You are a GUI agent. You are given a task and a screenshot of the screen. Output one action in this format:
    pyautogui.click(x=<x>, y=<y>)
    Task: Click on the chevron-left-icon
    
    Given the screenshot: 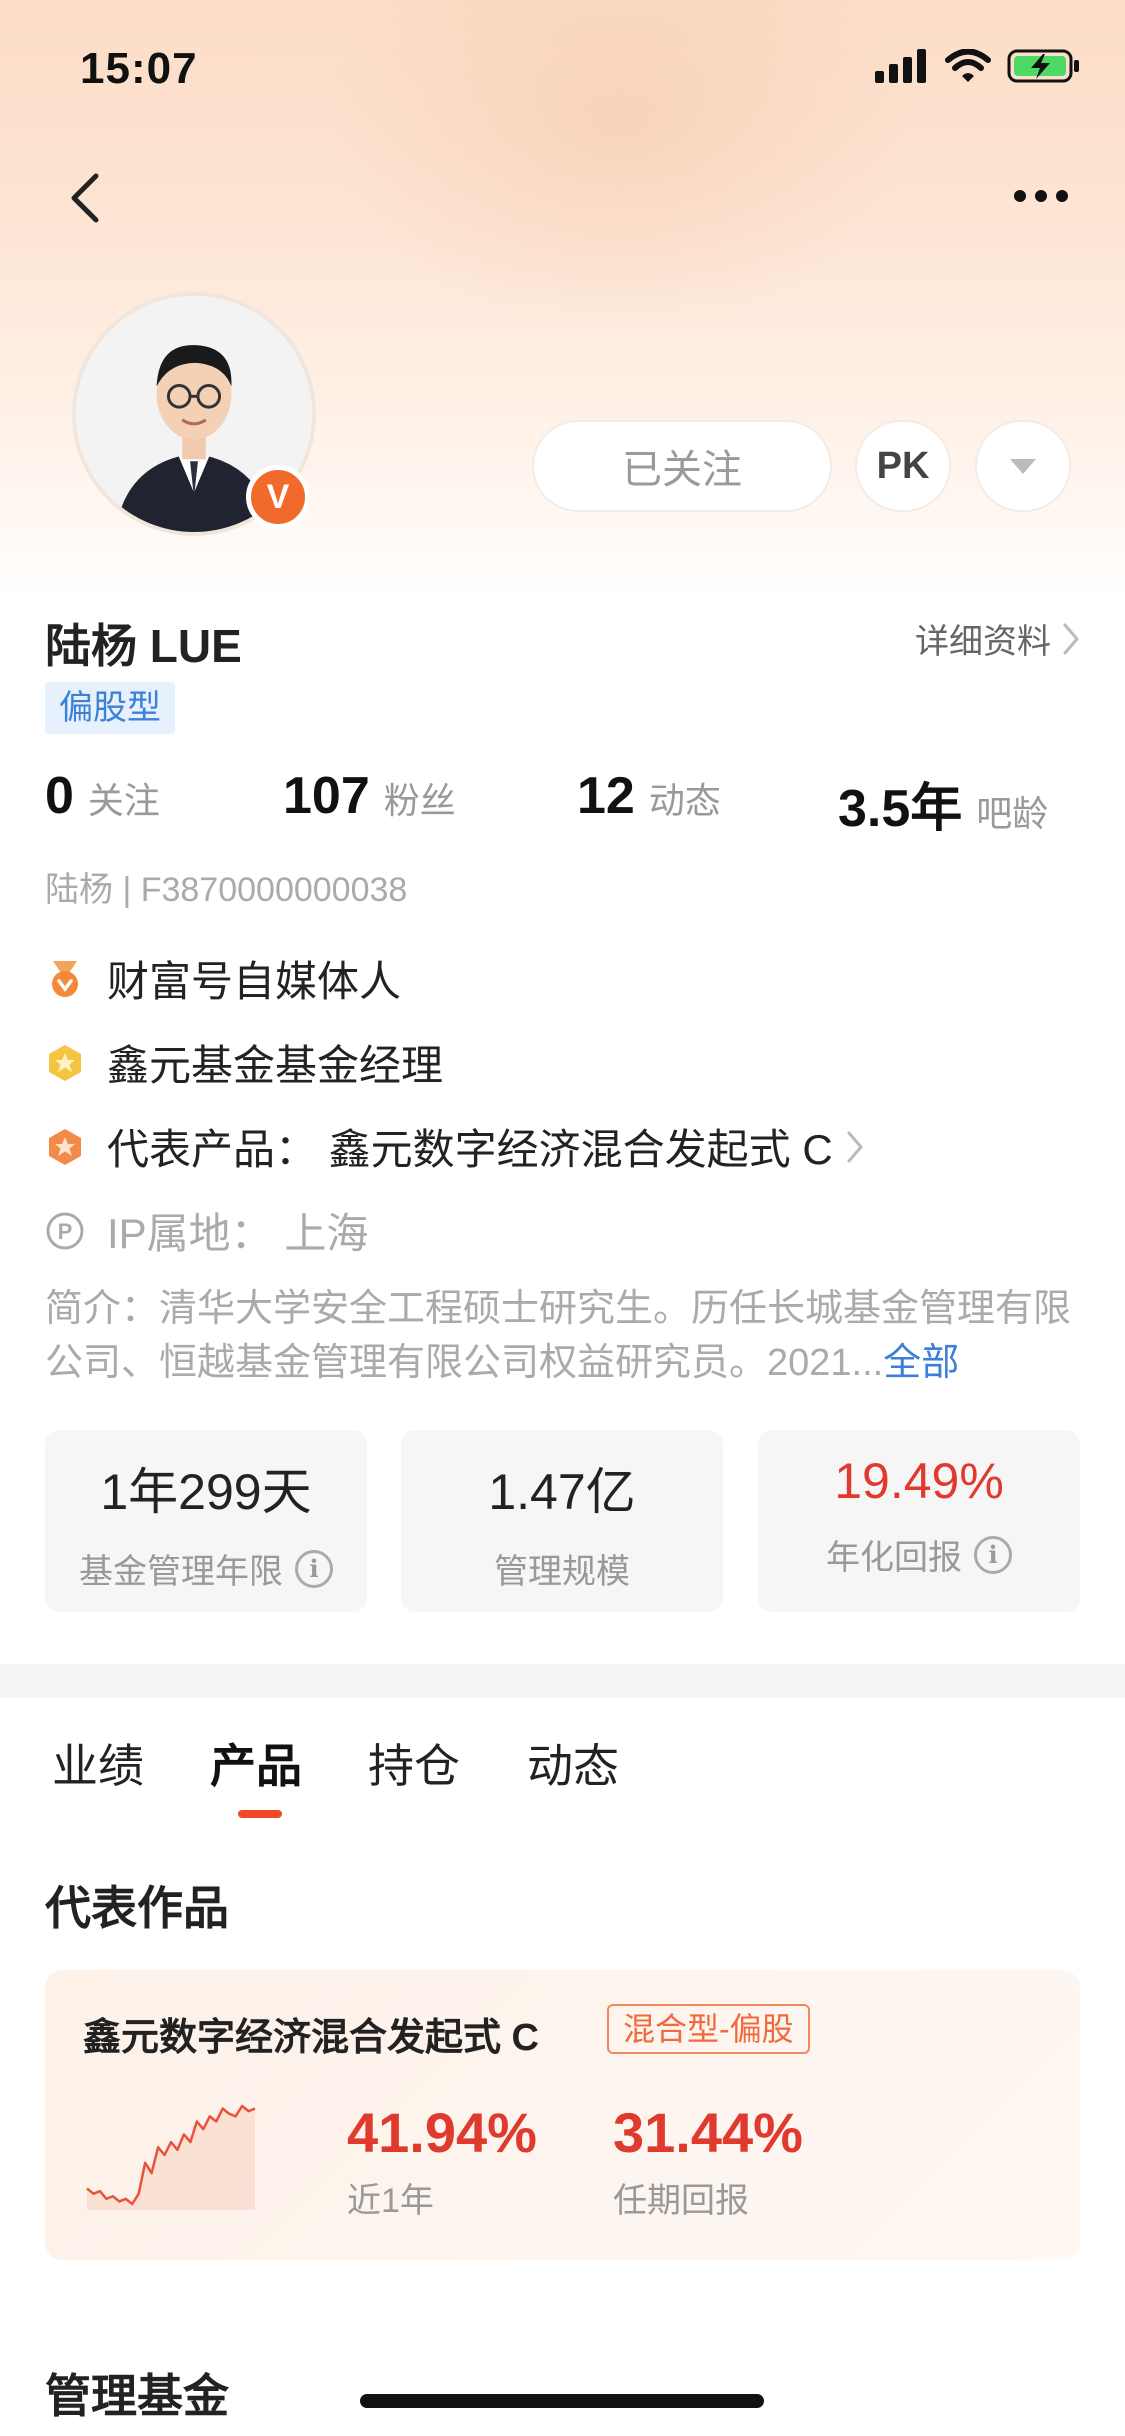 What is the action you would take?
    pyautogui.click(x=85, y=198)
    